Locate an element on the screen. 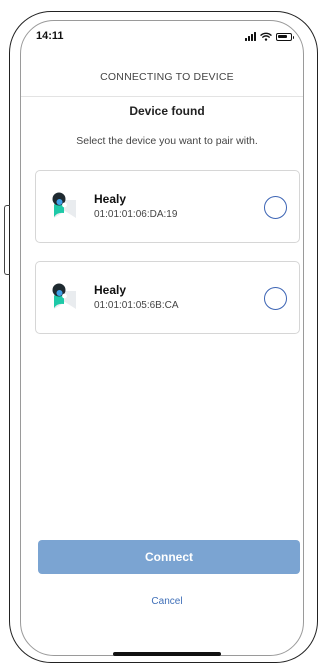 This screenshot has height=666, width=320. battery-icon is located at coordinates (285, 36).